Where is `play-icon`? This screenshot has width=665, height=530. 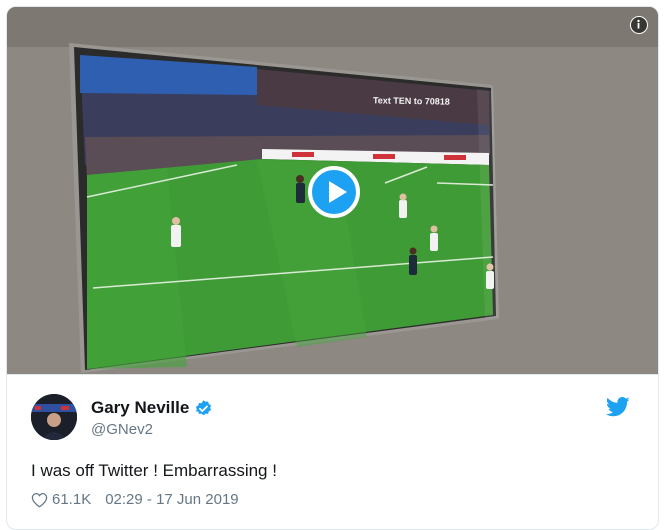 play-icon is located at coordinates (338, 192).